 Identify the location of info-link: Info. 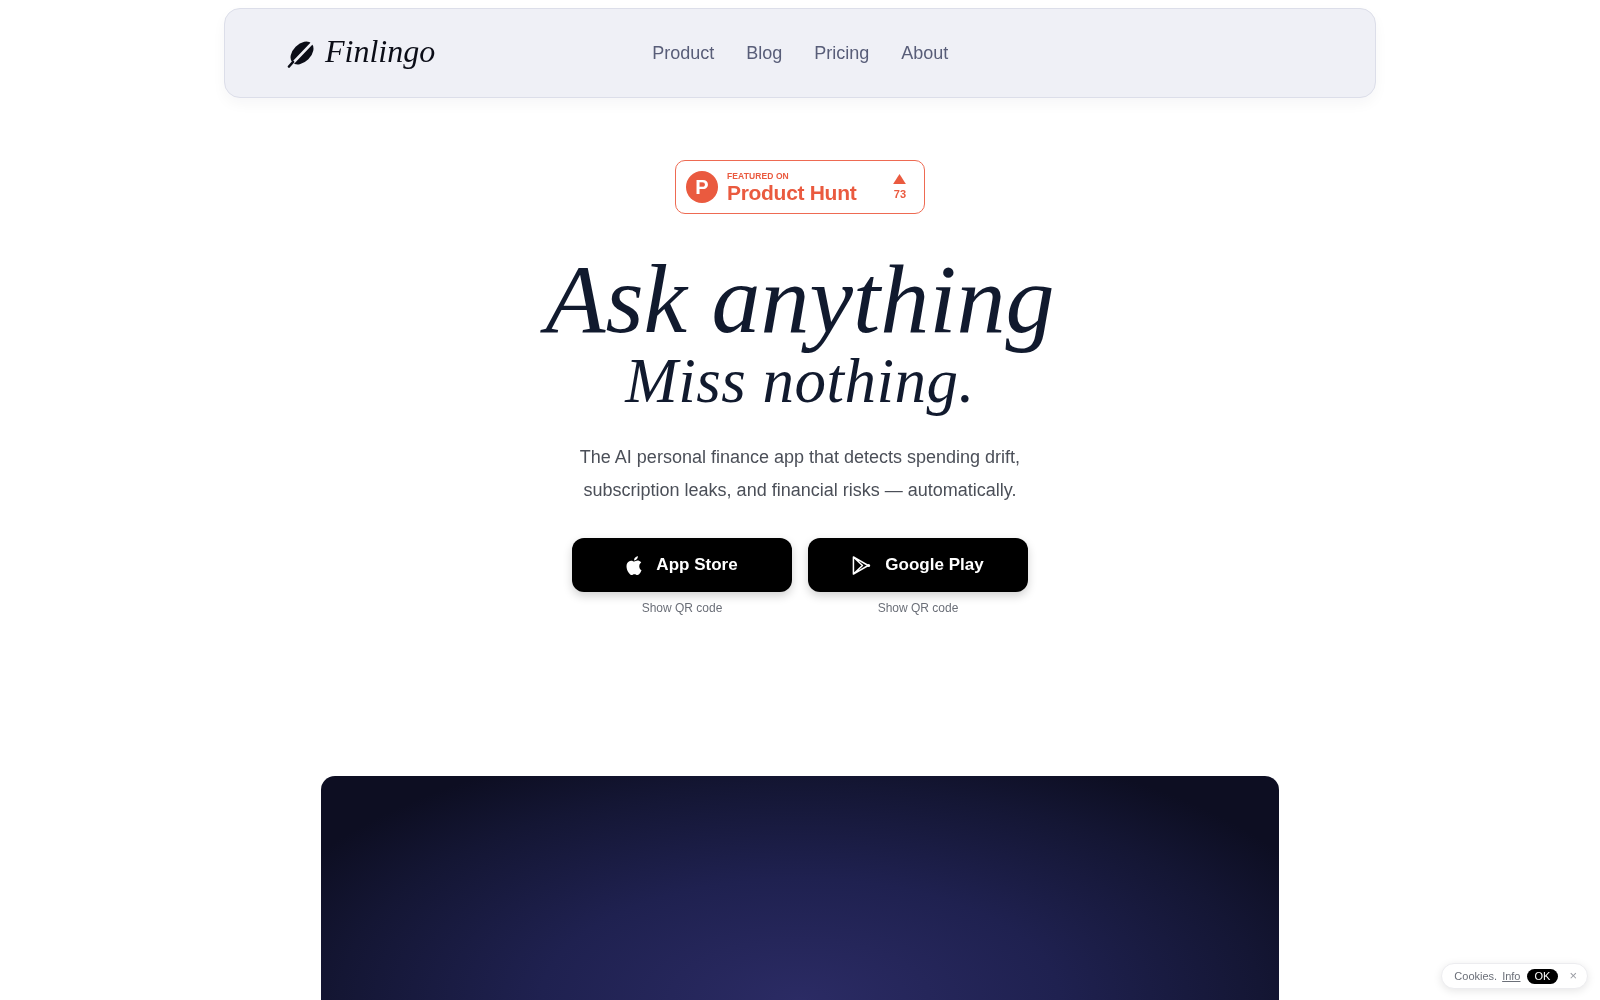
(1511, 976).